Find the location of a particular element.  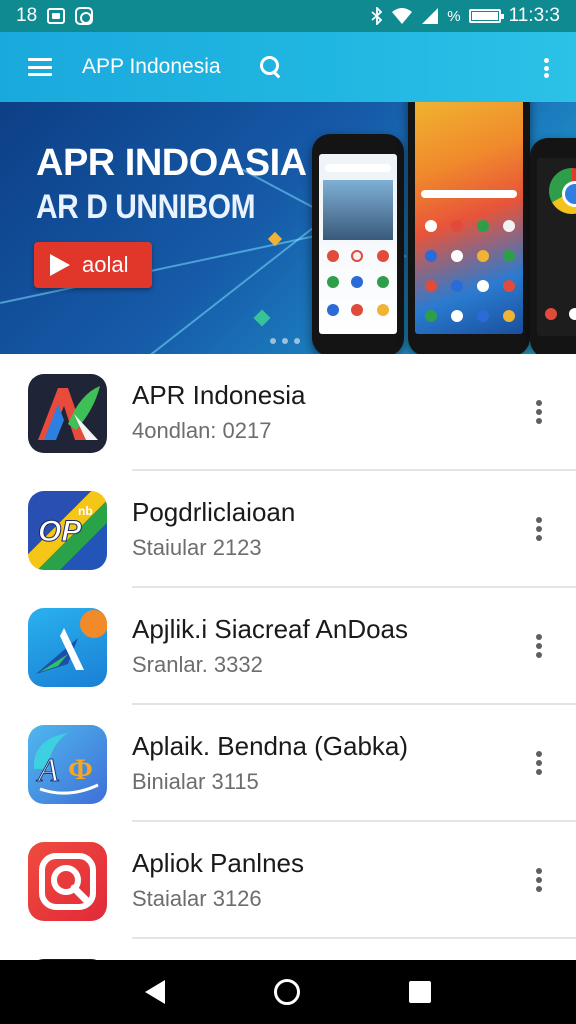

svg-text: nb is located at coordinates (85, 511).